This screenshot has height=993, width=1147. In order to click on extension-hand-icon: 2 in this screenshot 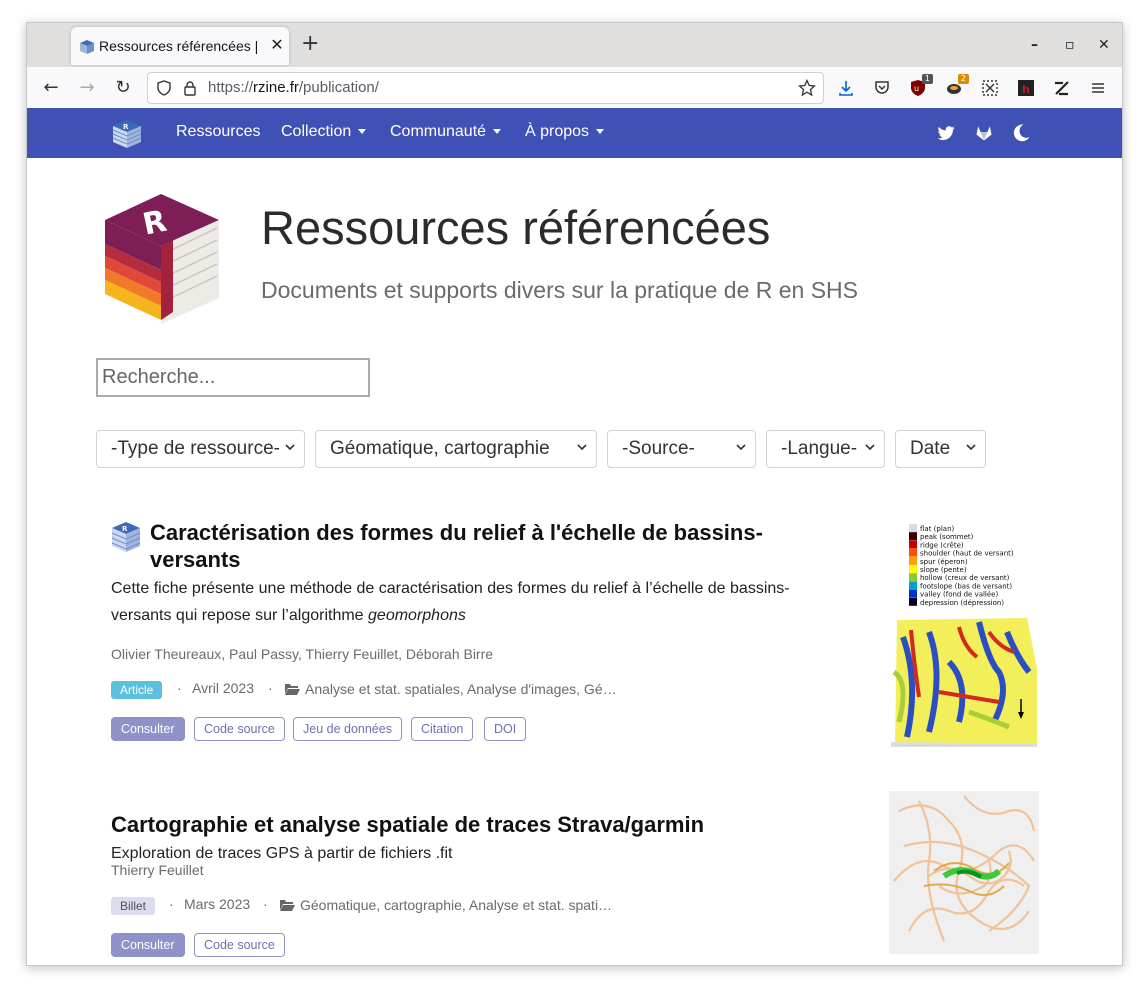, I will do `click(957, 85)`.